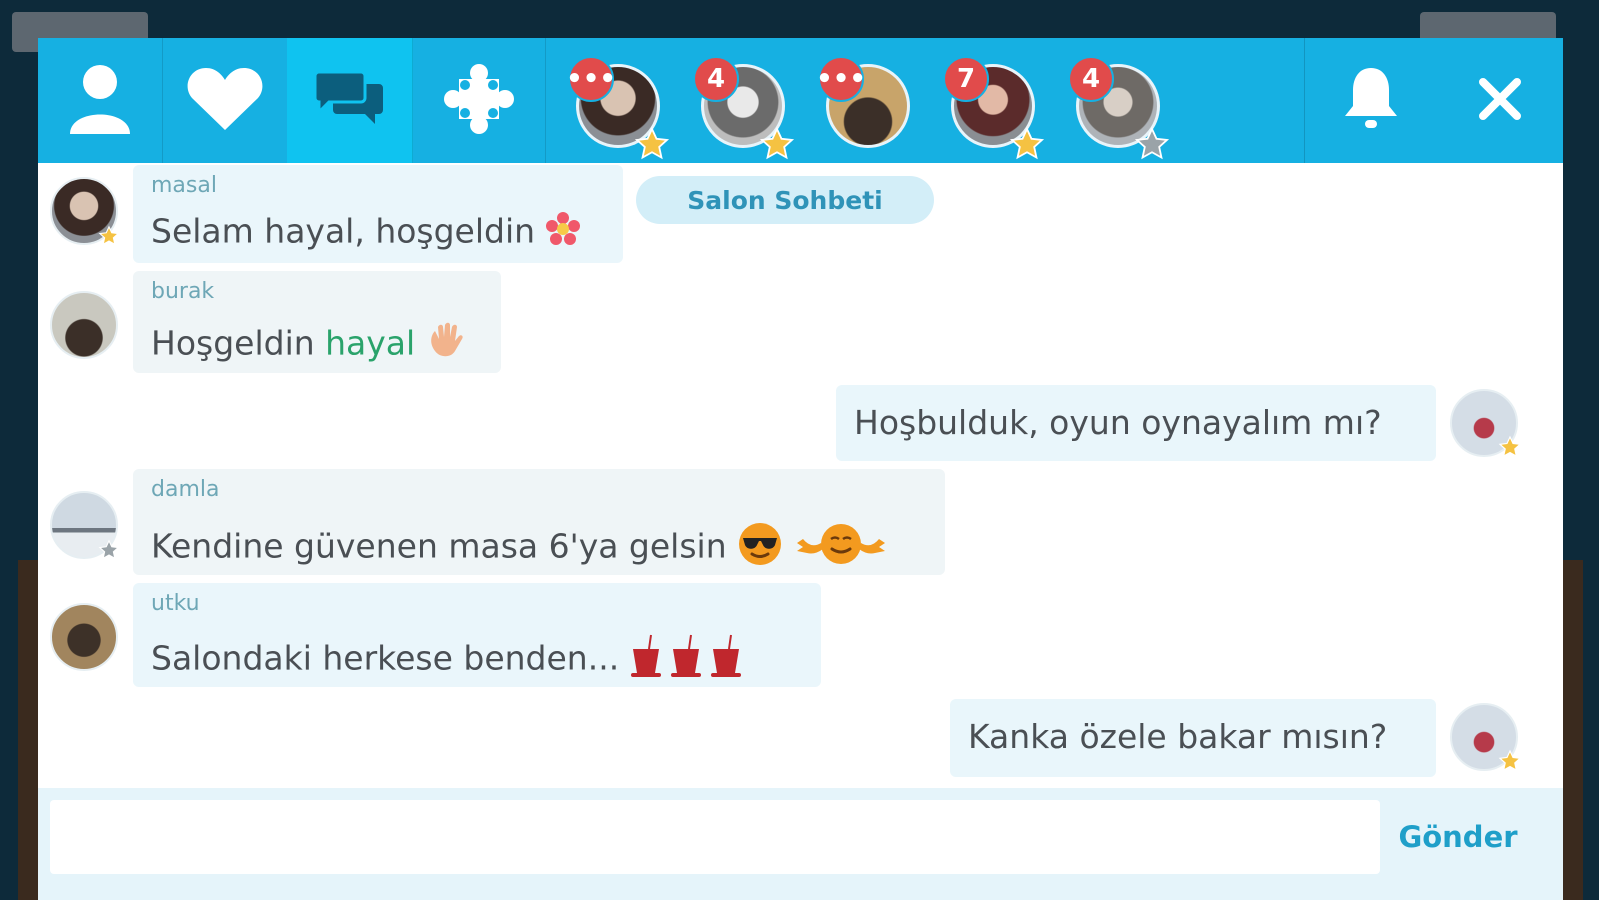 The image size is (1599, 900). Describe the element at coordinates (715, 837) in the screenshot. I see `message-input` at that location.